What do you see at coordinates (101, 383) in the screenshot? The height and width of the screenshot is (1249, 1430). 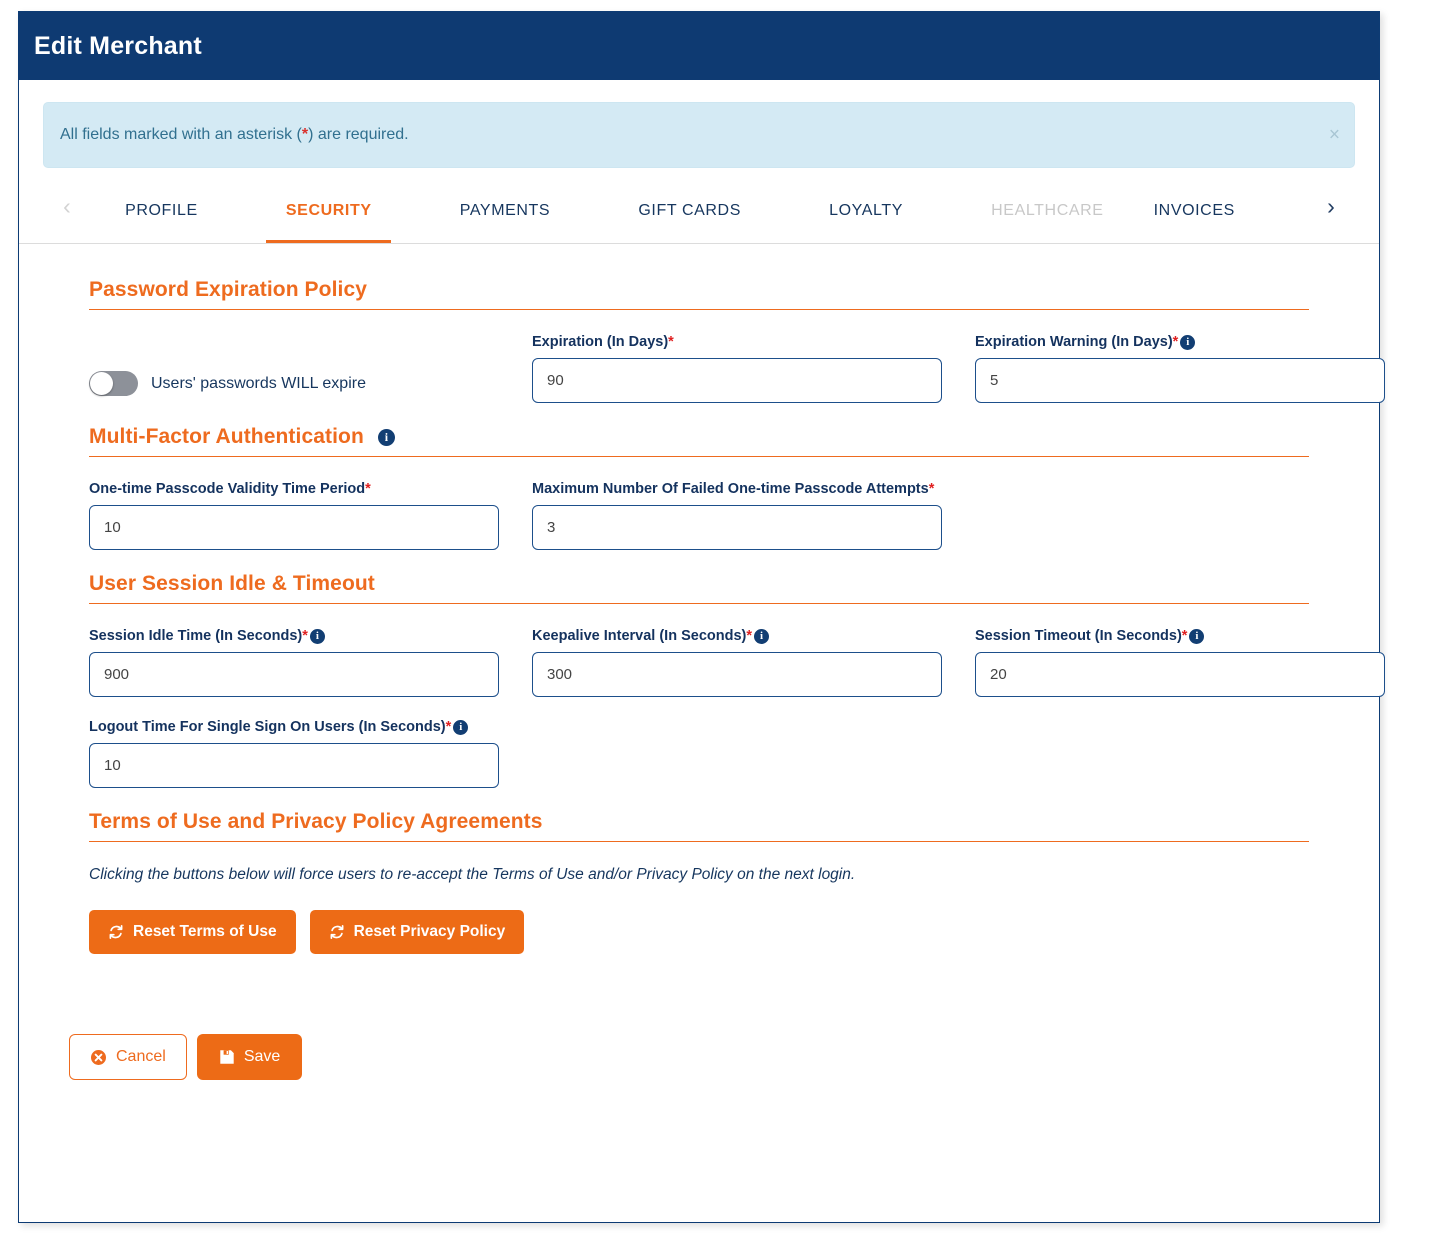 I see `toggle-knob` at bounding box center [101, 383].